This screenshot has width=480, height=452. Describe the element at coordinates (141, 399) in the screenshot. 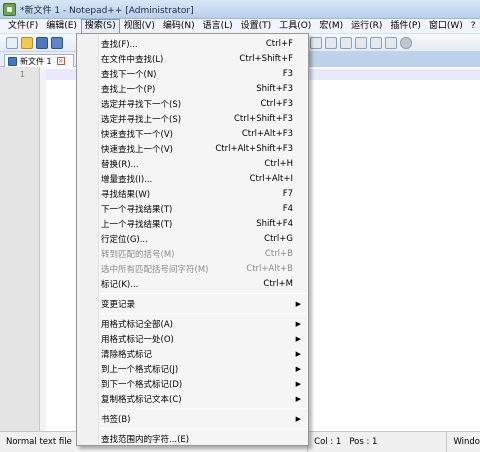

I see `menu-item-label: 复制格式标记文本(C)` at that location.